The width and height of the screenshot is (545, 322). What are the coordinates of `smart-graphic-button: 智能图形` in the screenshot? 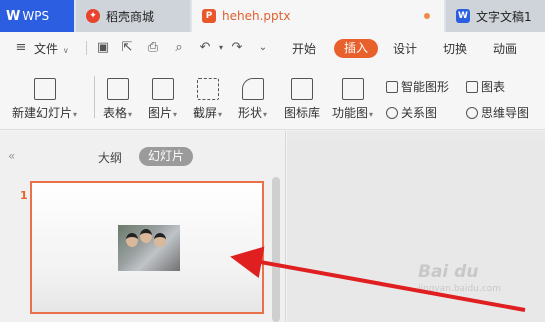 It's located at (417, 86).